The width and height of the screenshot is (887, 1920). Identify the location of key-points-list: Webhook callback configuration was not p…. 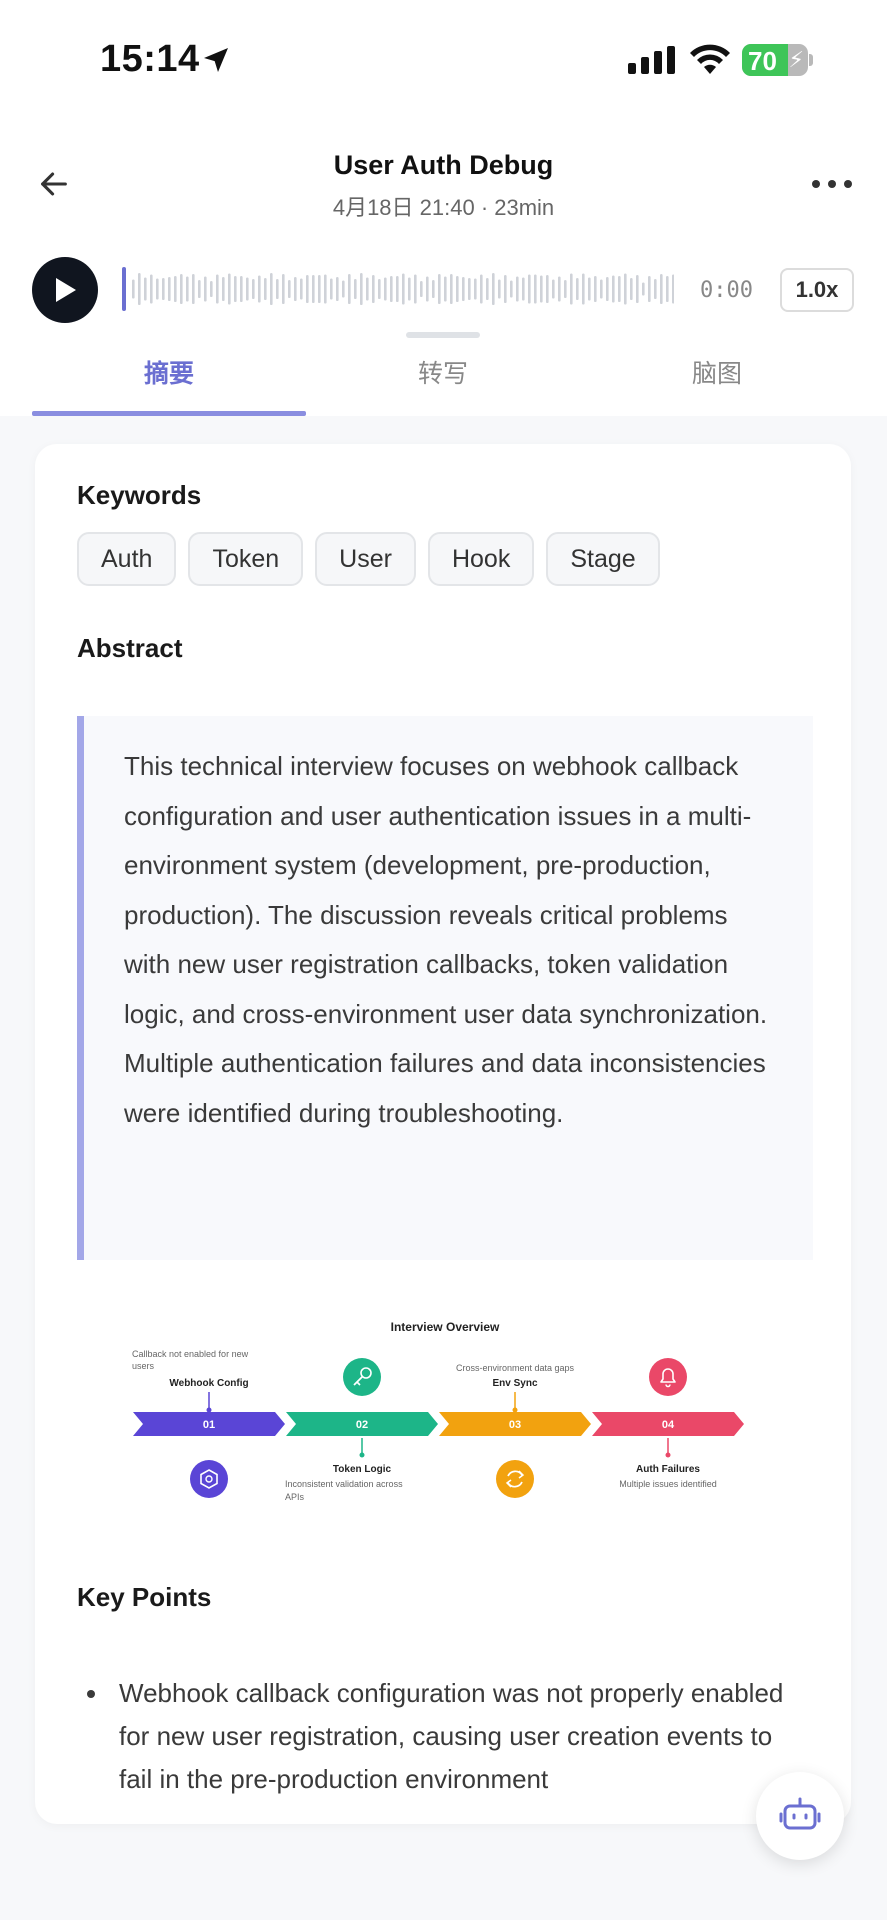
(437, 1736).